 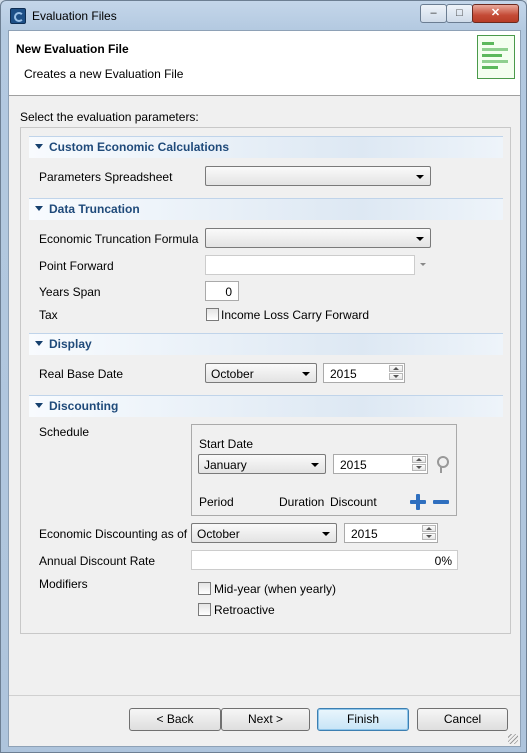 What do you see at coordinates (275, 589) in the screenshot?
I see `mid-year-label: Mid-year (when yearly)` at bounding box center [275, 589].